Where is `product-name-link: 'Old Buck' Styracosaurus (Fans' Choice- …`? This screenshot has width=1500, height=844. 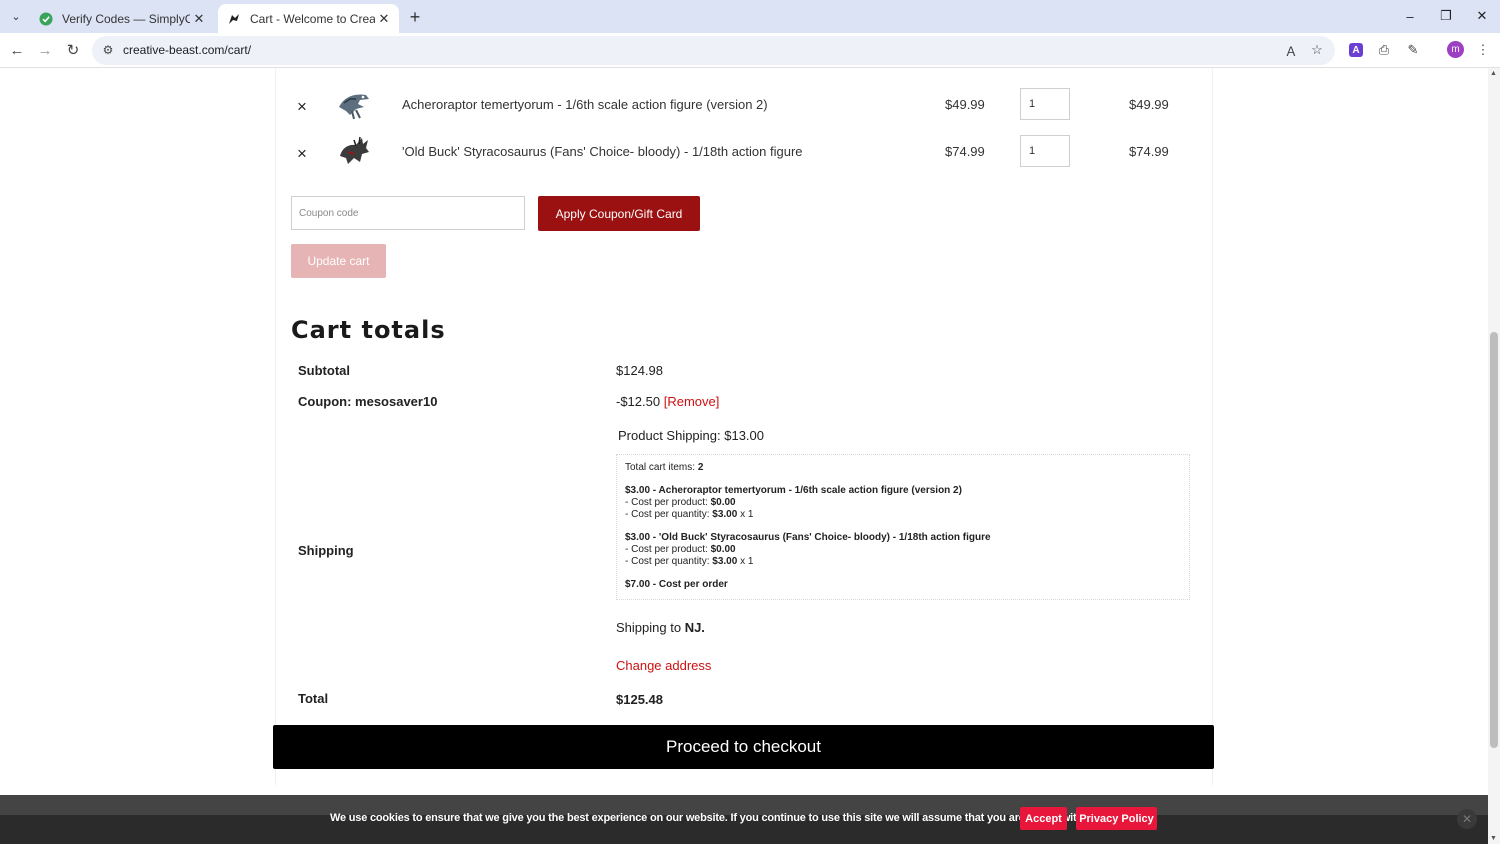 product-name-link: 'Old Buck' Styracosaurus (Fans' Choice- … is located at coordinates (602, 151).